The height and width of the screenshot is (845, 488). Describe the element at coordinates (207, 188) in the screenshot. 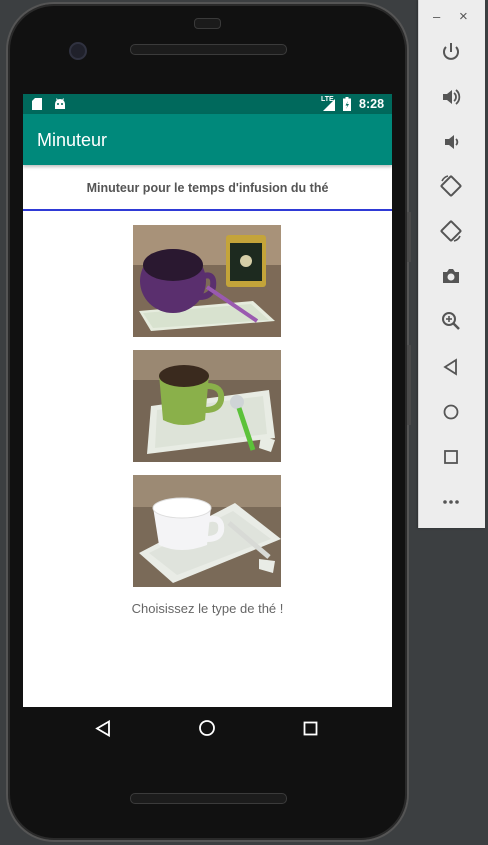

I see `screen-subtitle: Minuteur pour le temps d'infusion du thé` at that location.